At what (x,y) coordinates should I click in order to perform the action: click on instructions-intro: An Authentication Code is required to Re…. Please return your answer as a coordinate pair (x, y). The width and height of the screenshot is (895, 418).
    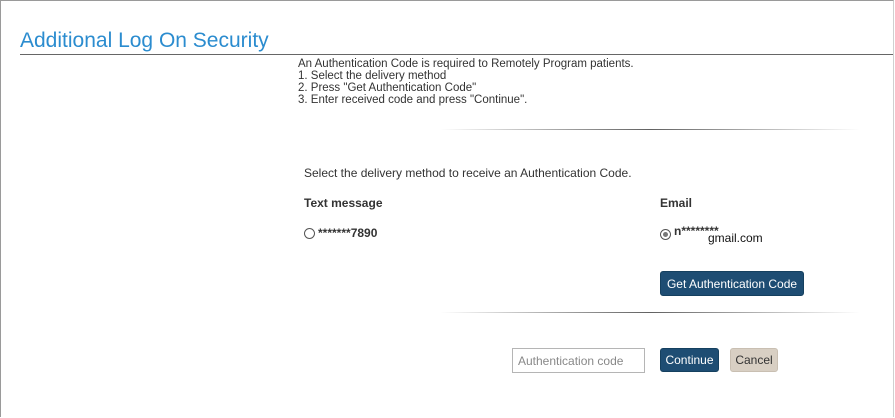
    Looking at the image, I should click on (466, 64).